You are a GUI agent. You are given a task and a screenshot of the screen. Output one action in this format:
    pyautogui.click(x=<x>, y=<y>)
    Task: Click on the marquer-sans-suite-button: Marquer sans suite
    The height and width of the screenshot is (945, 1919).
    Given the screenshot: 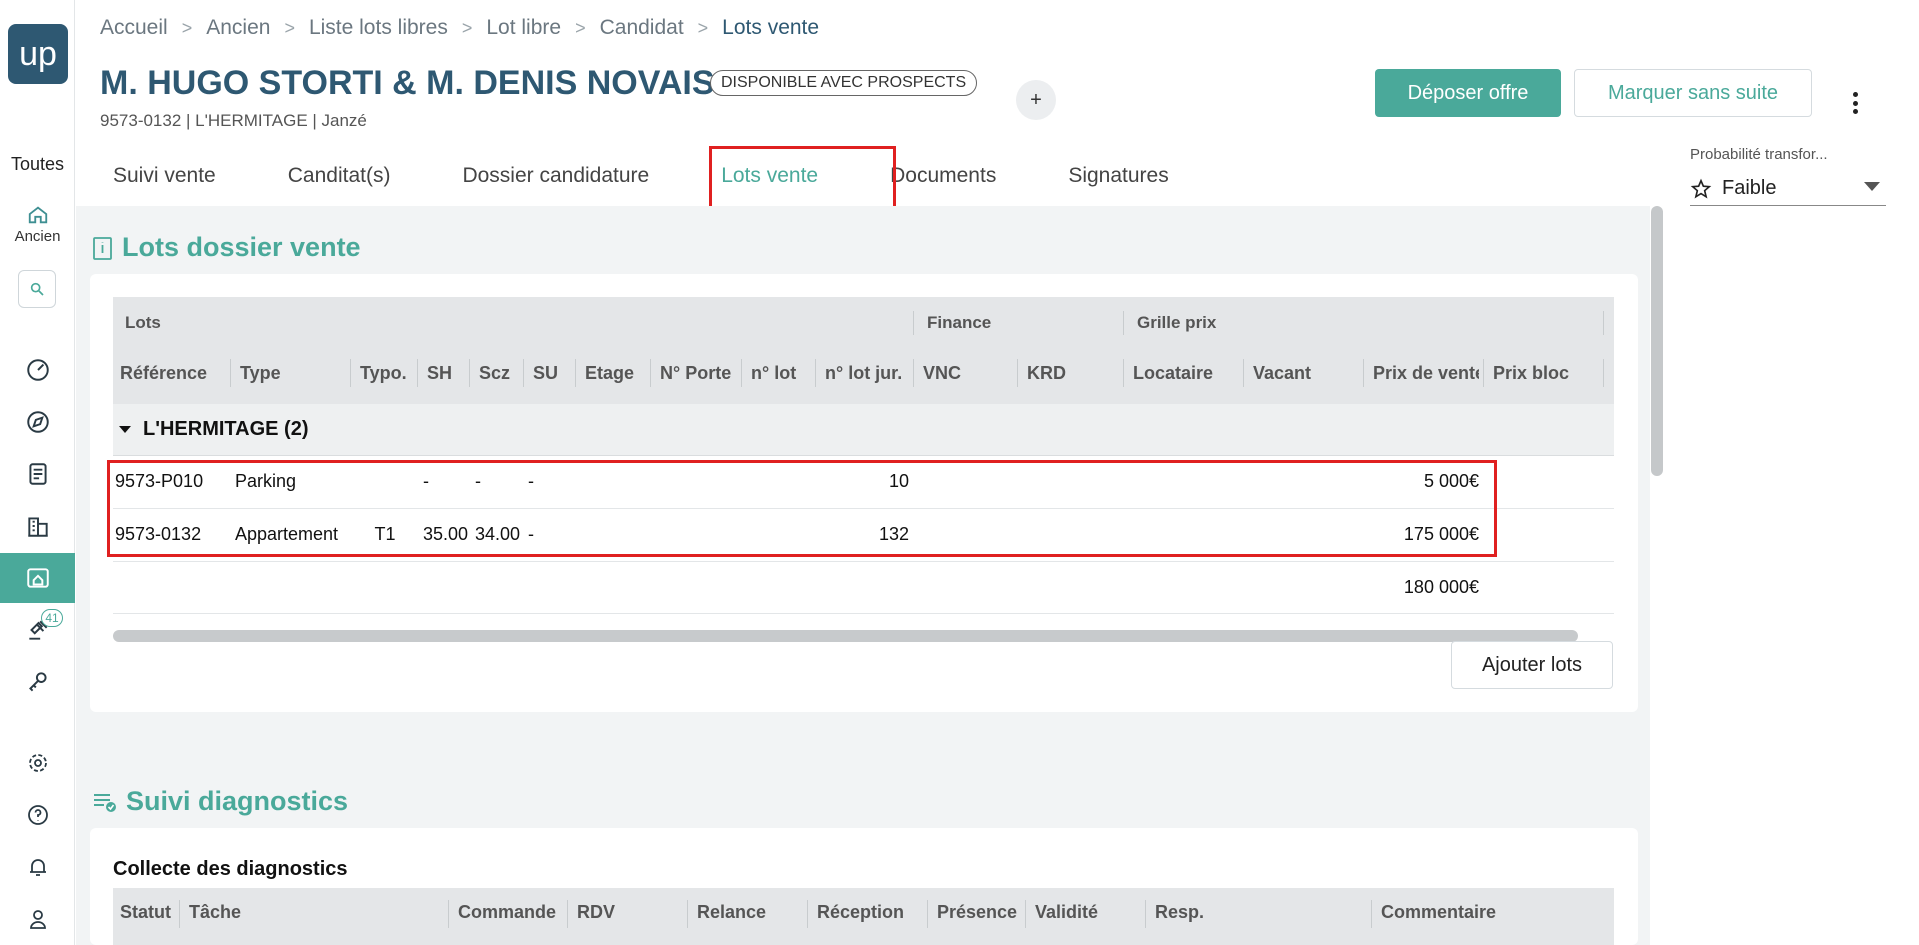 What is the action you would take?
    pyautogui.click(x=1693, y=93)
    